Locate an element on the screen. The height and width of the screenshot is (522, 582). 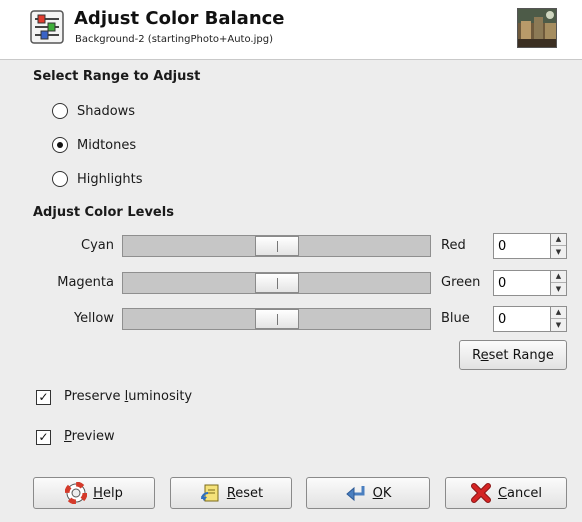
reset-range-button: Reset Range is located at coordinates (513, 355).